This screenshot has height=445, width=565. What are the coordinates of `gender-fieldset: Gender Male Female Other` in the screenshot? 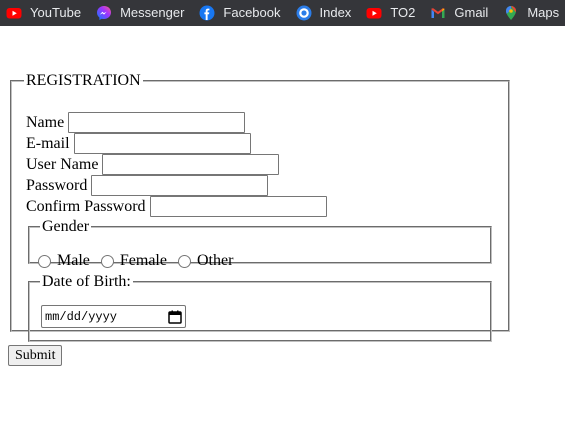 It's located at (260, 243).